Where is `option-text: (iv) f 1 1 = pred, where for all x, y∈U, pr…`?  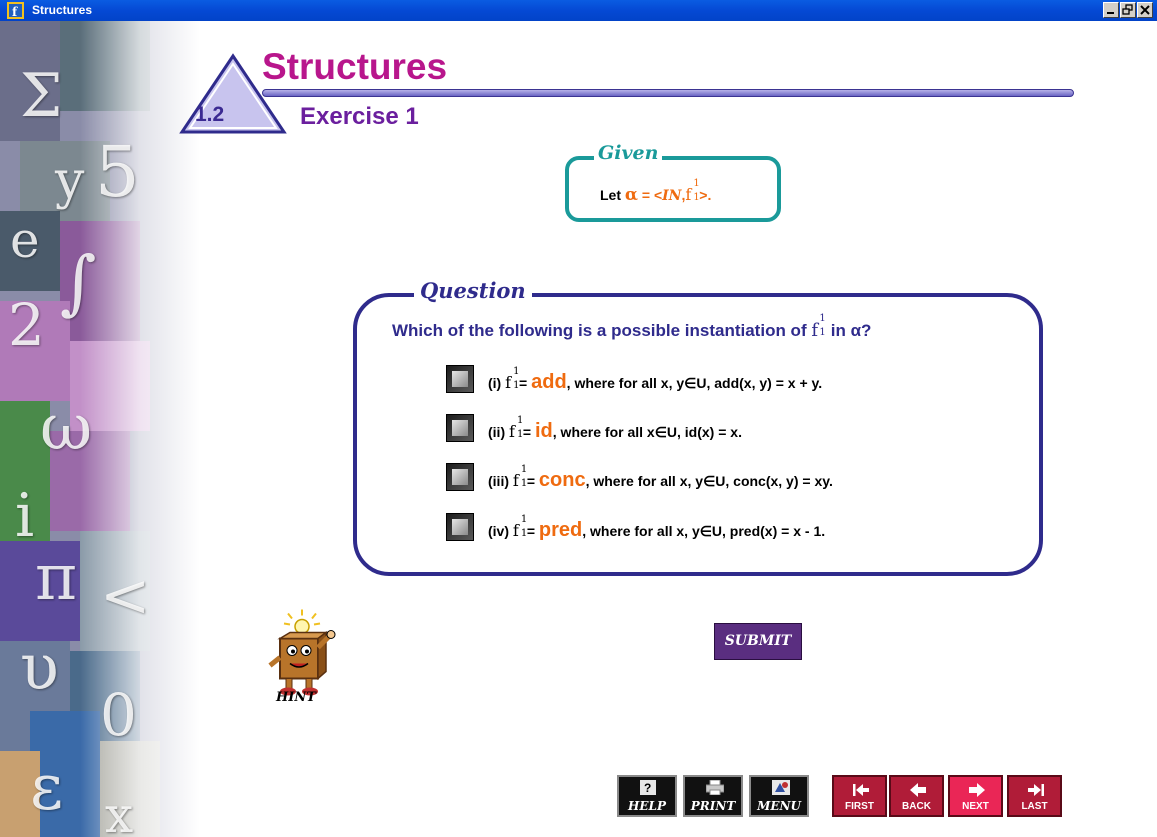 option-text: (iv) f 1 1 = pred, where for all x, y∈U, pr… is located at coordinates (657, 527).